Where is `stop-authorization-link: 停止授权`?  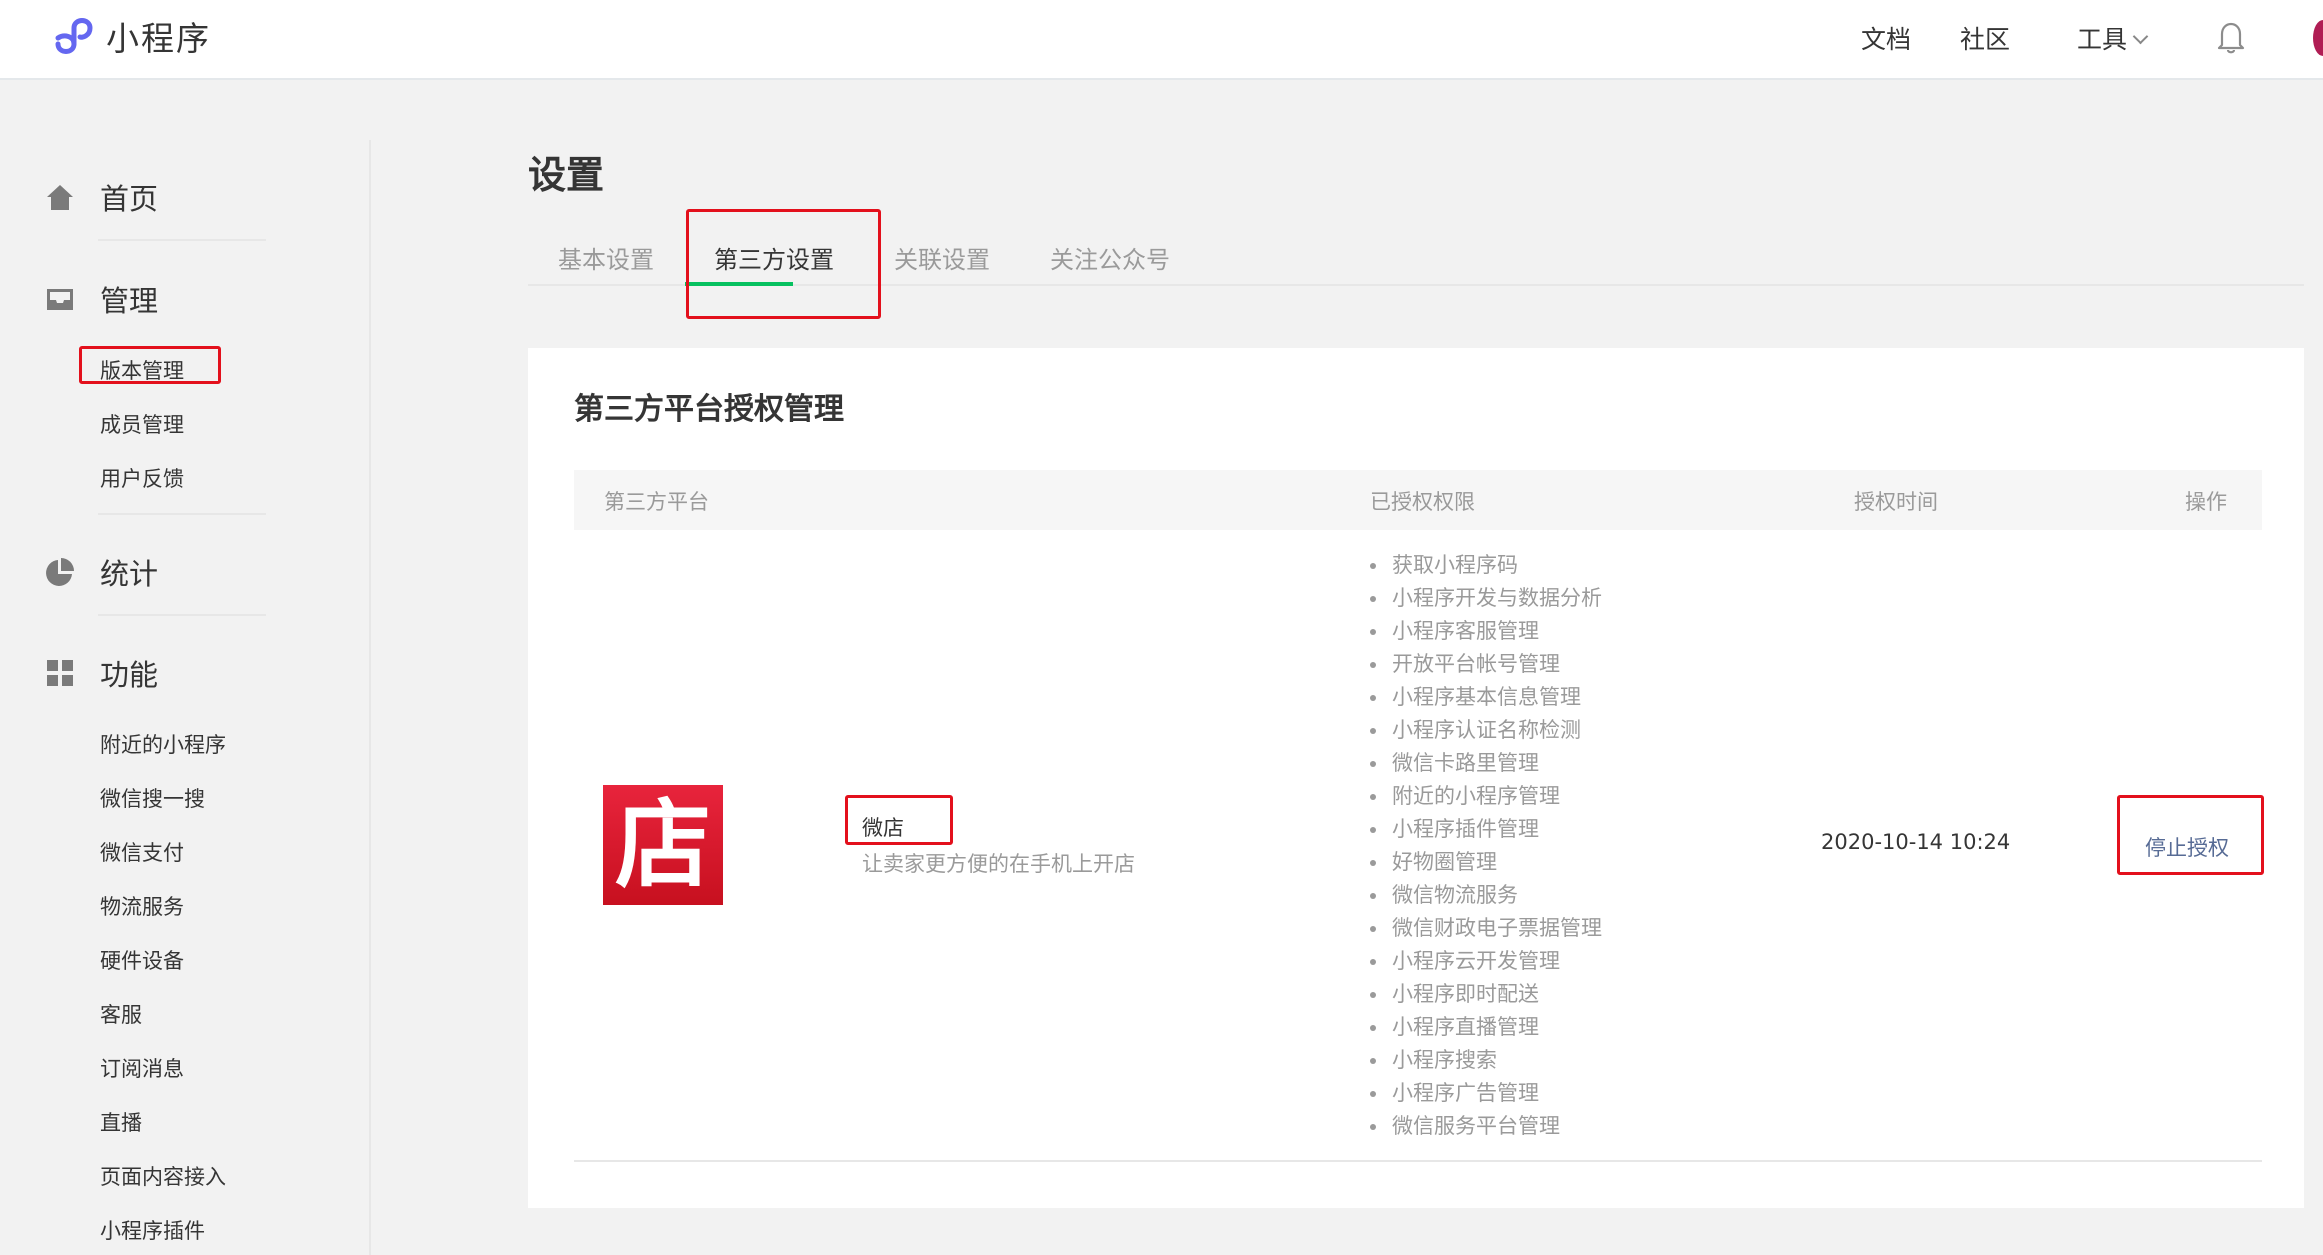
stop-authorization-link: 停止授权 is located at coordinates (2187, 847).